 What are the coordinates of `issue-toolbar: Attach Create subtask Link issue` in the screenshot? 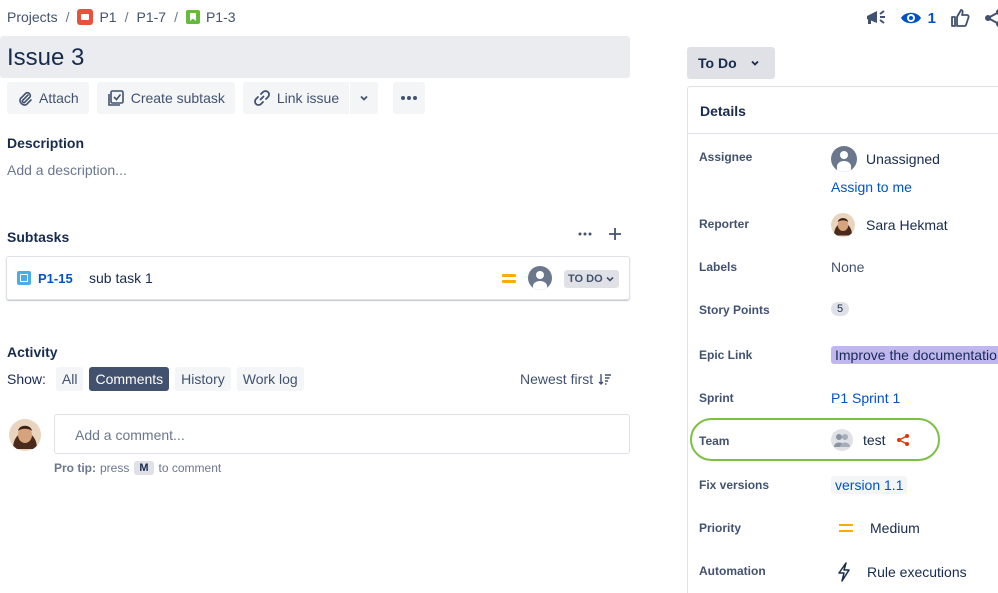 It's located at (220, 98).